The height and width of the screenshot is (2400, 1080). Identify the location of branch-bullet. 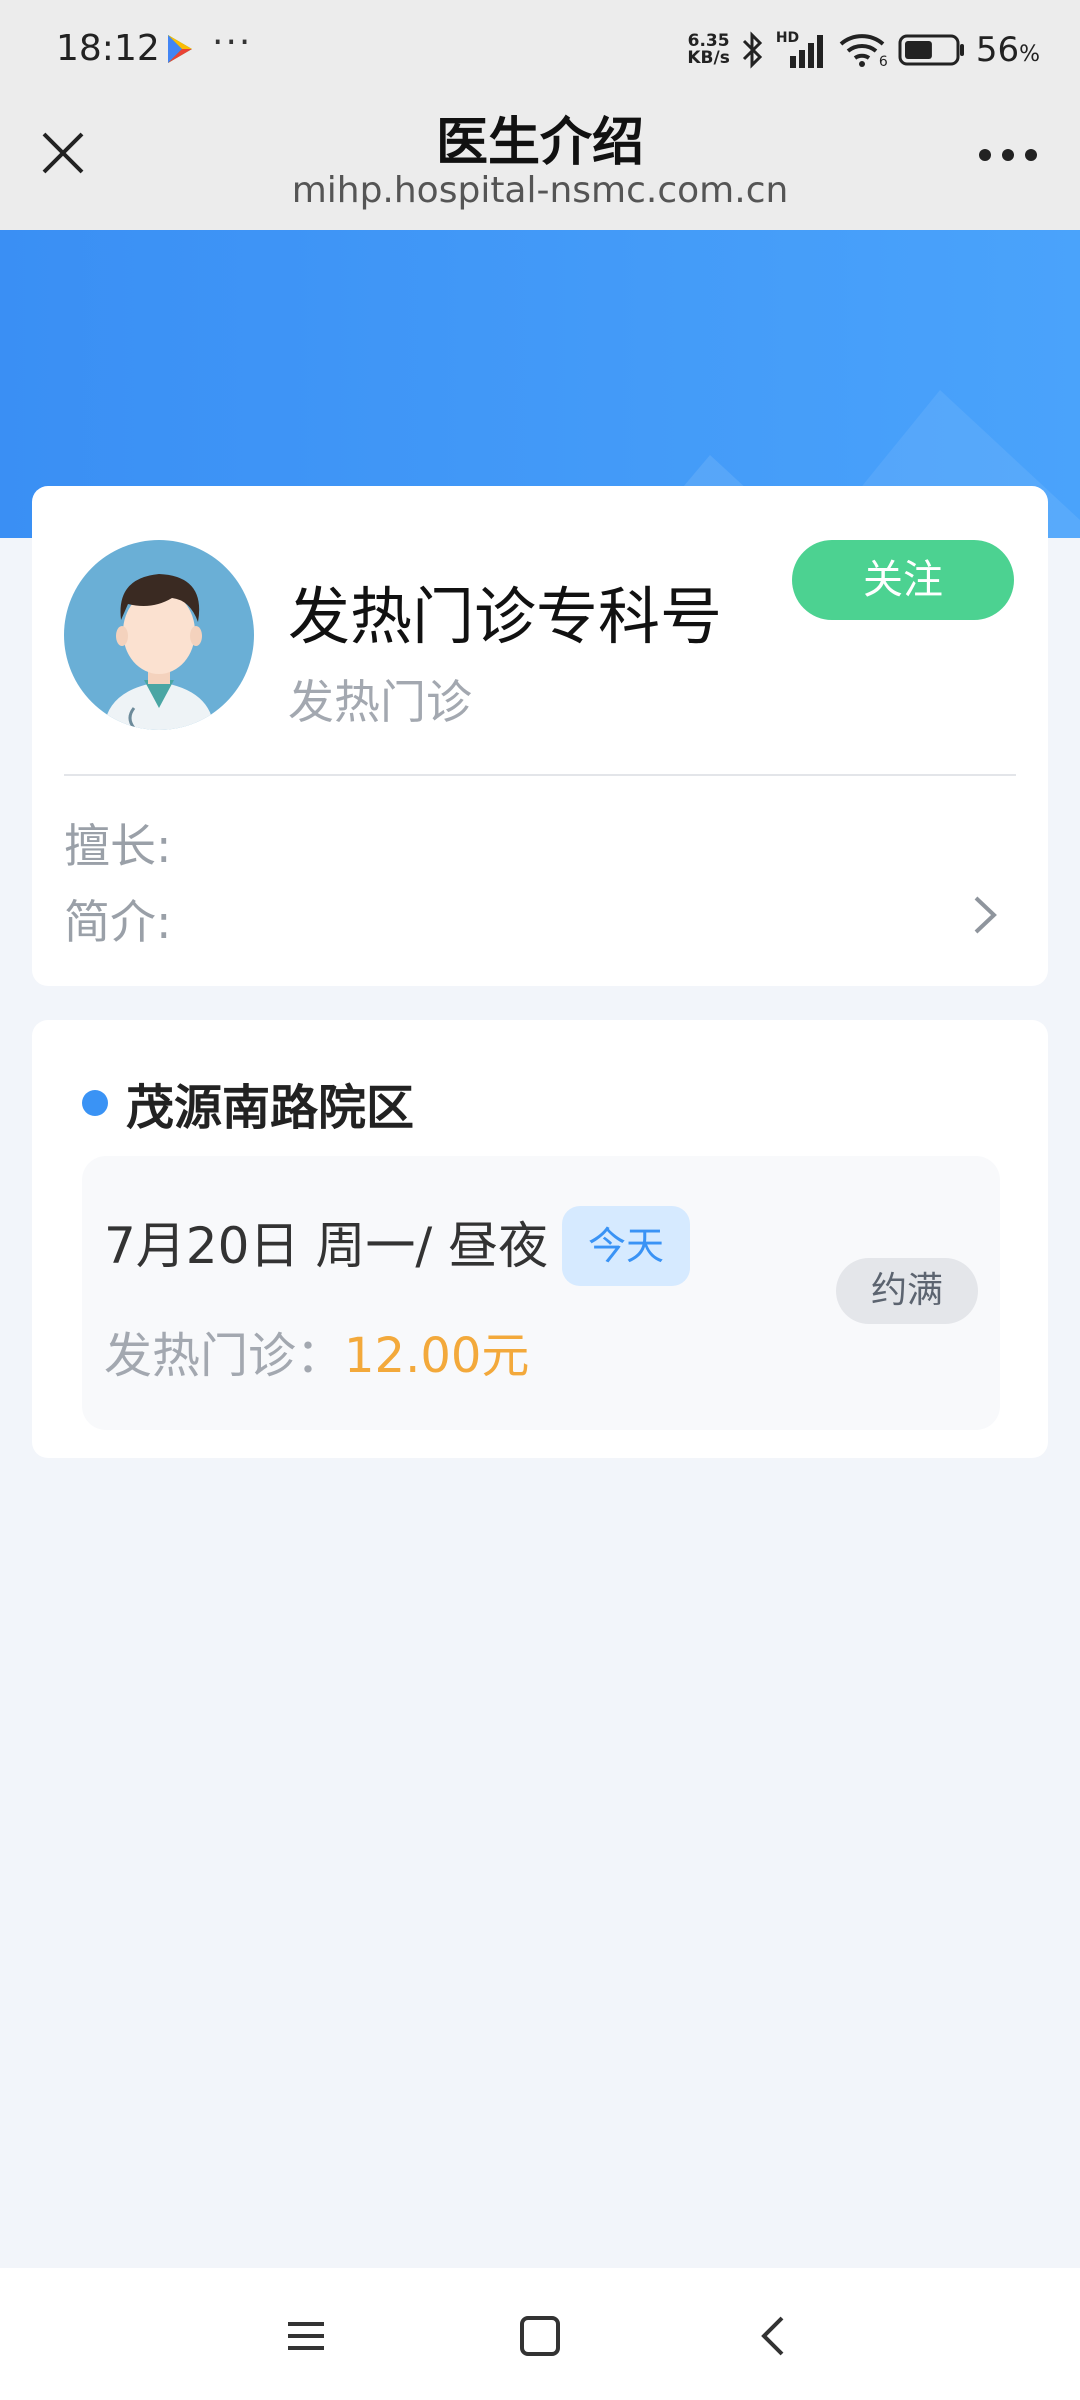
(95, 1103).